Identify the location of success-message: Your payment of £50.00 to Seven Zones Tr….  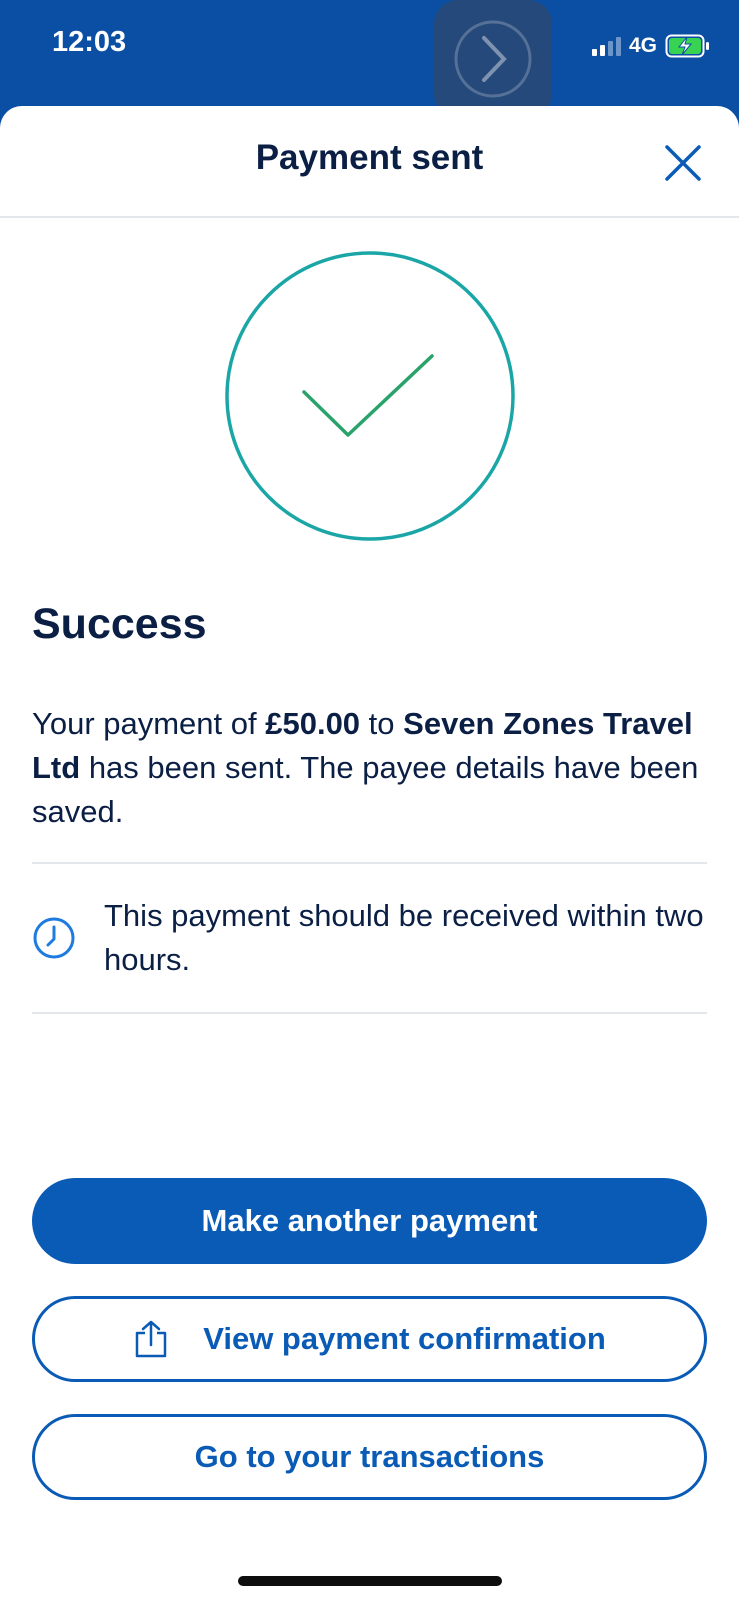
(372, 768).